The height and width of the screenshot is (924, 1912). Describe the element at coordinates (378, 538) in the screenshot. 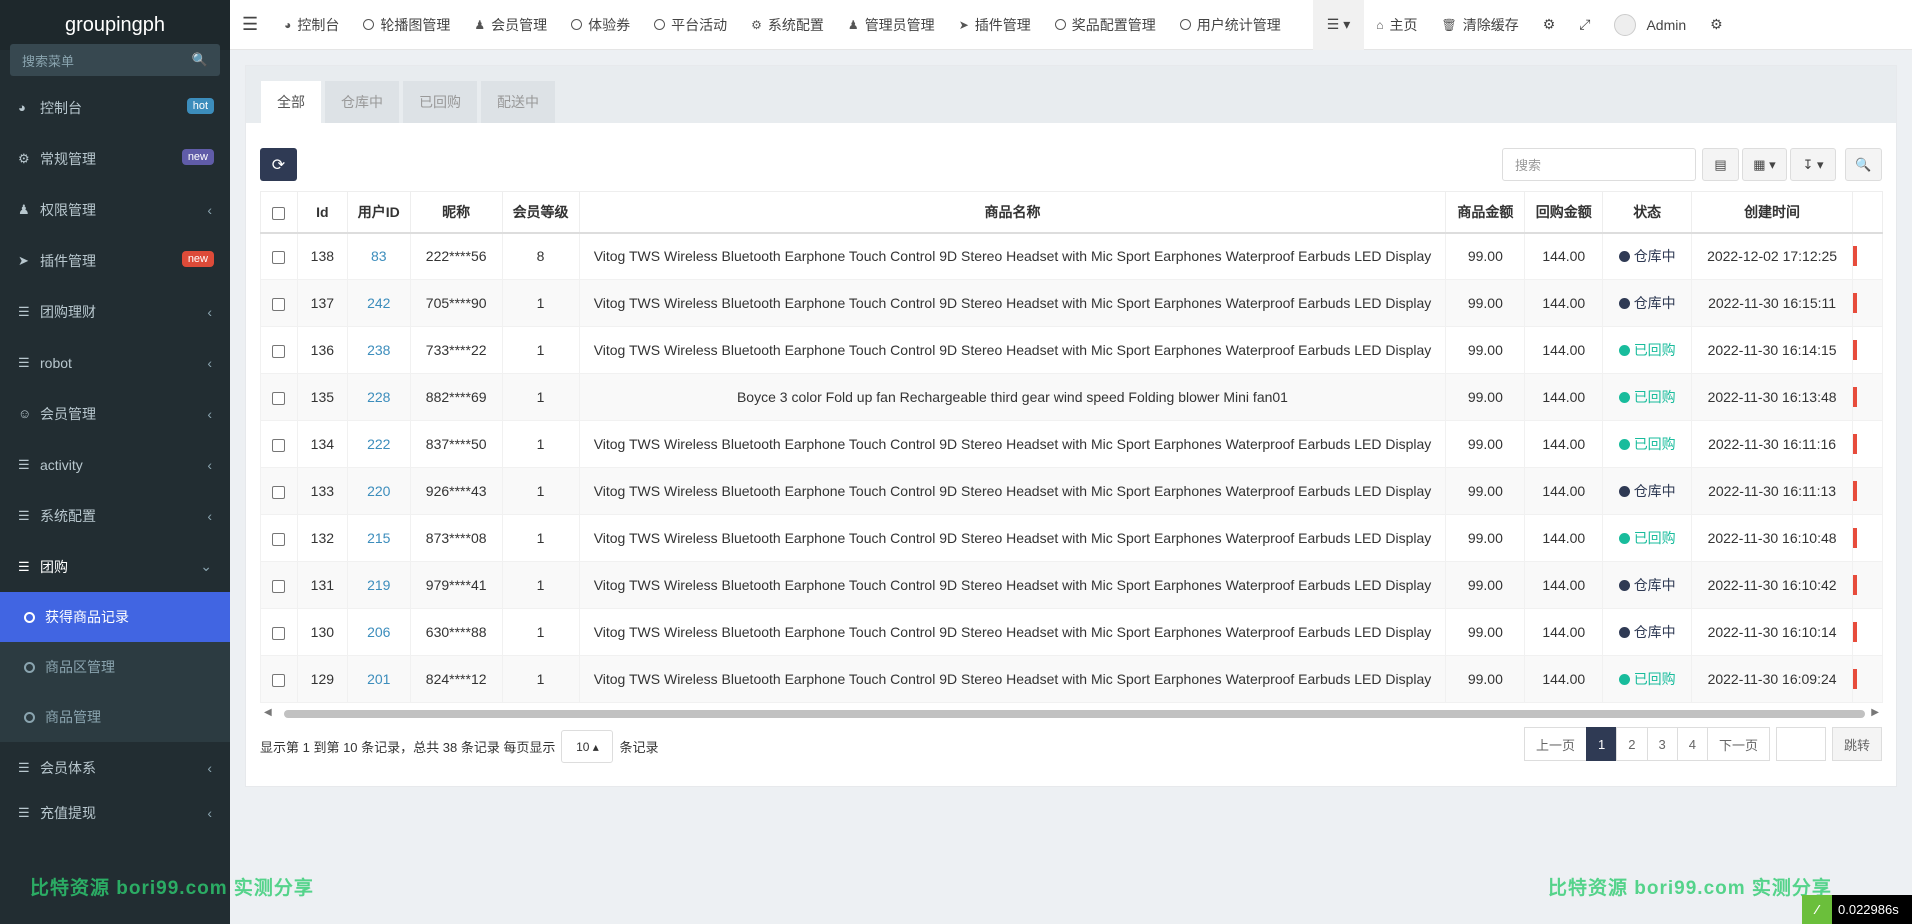

I see `user-id-link: 215` at that location.